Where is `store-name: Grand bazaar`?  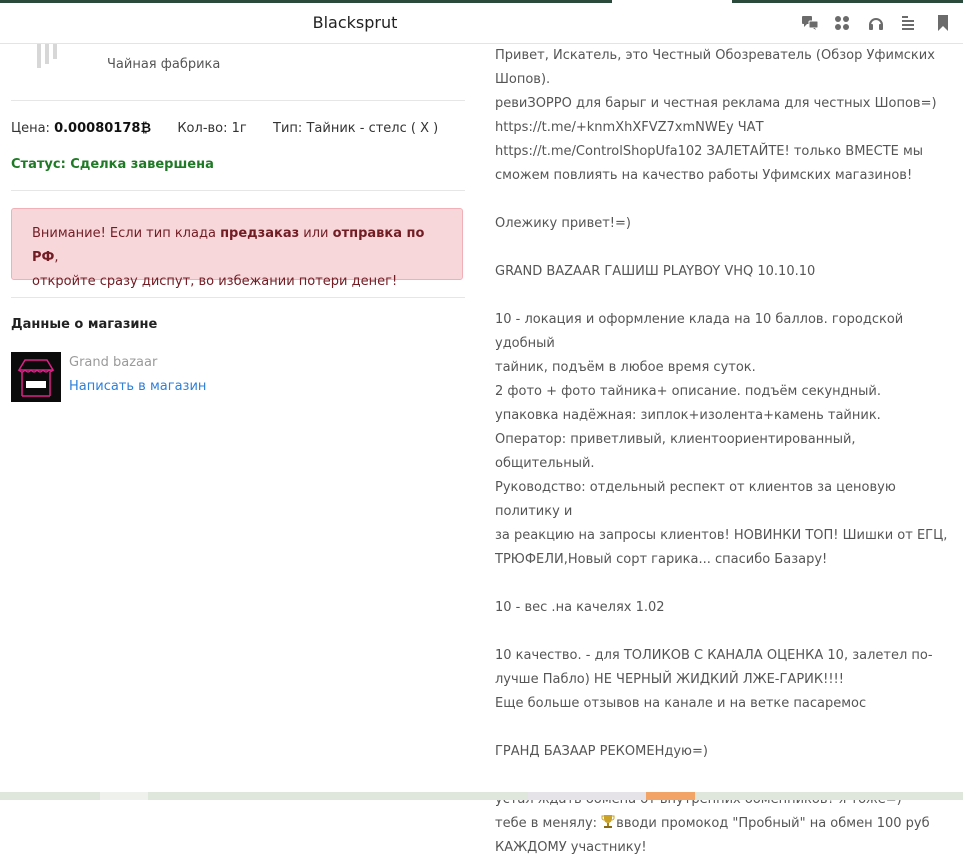 store-name: Grand bazaar is located at coordinates (113, 362).